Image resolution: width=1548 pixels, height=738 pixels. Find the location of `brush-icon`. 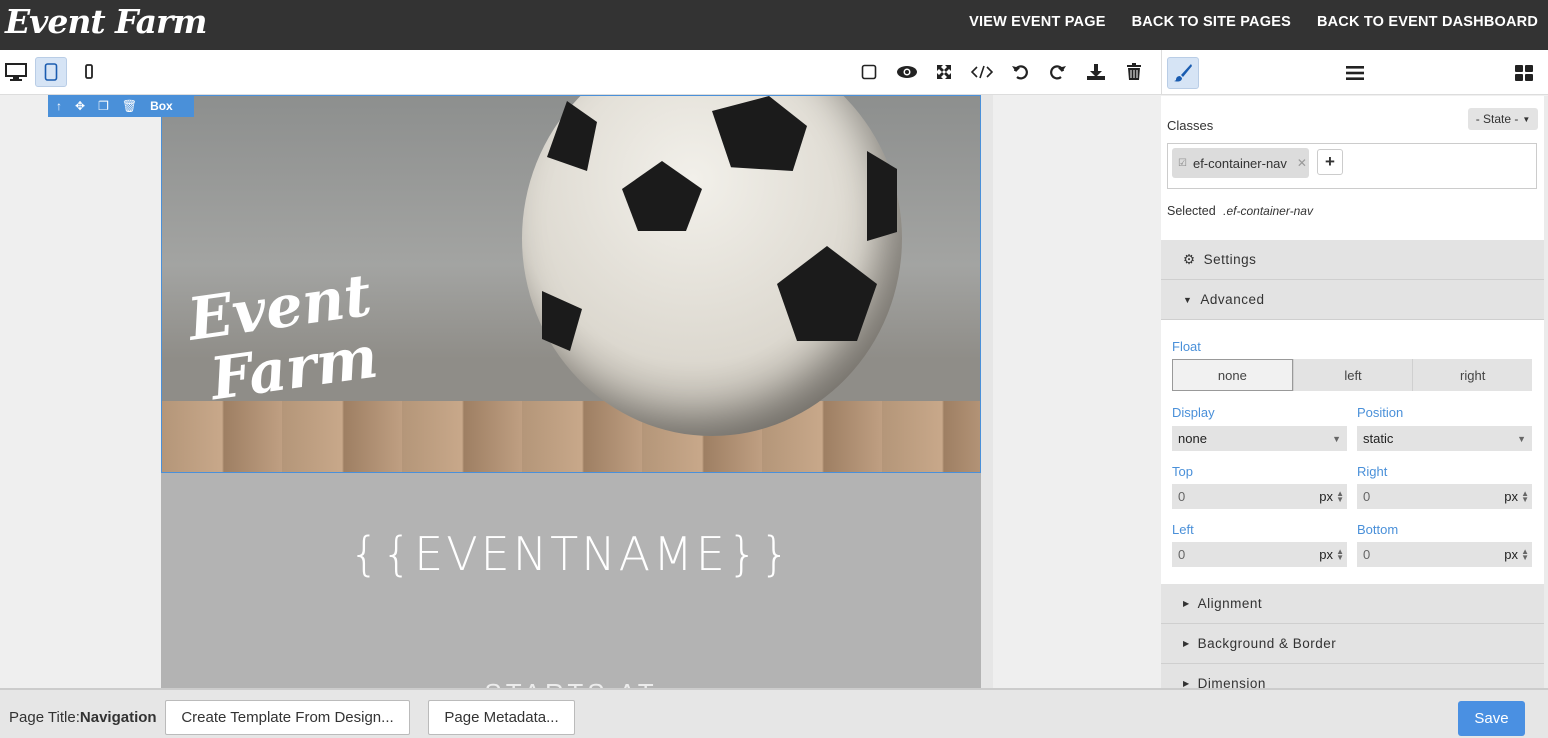

brush-icon is located at coordinates (1183, 73).